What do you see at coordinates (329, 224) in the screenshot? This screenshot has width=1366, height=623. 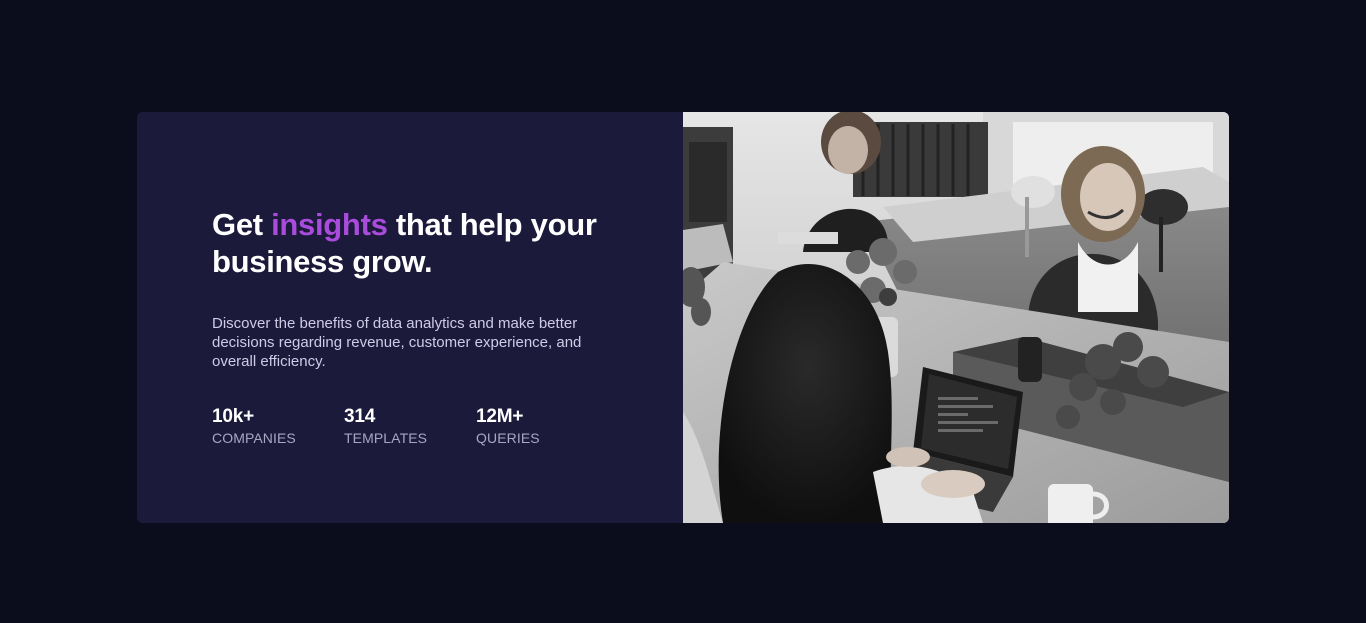 I see `headline-accent-word: insights` at bounding box center [329, 224].